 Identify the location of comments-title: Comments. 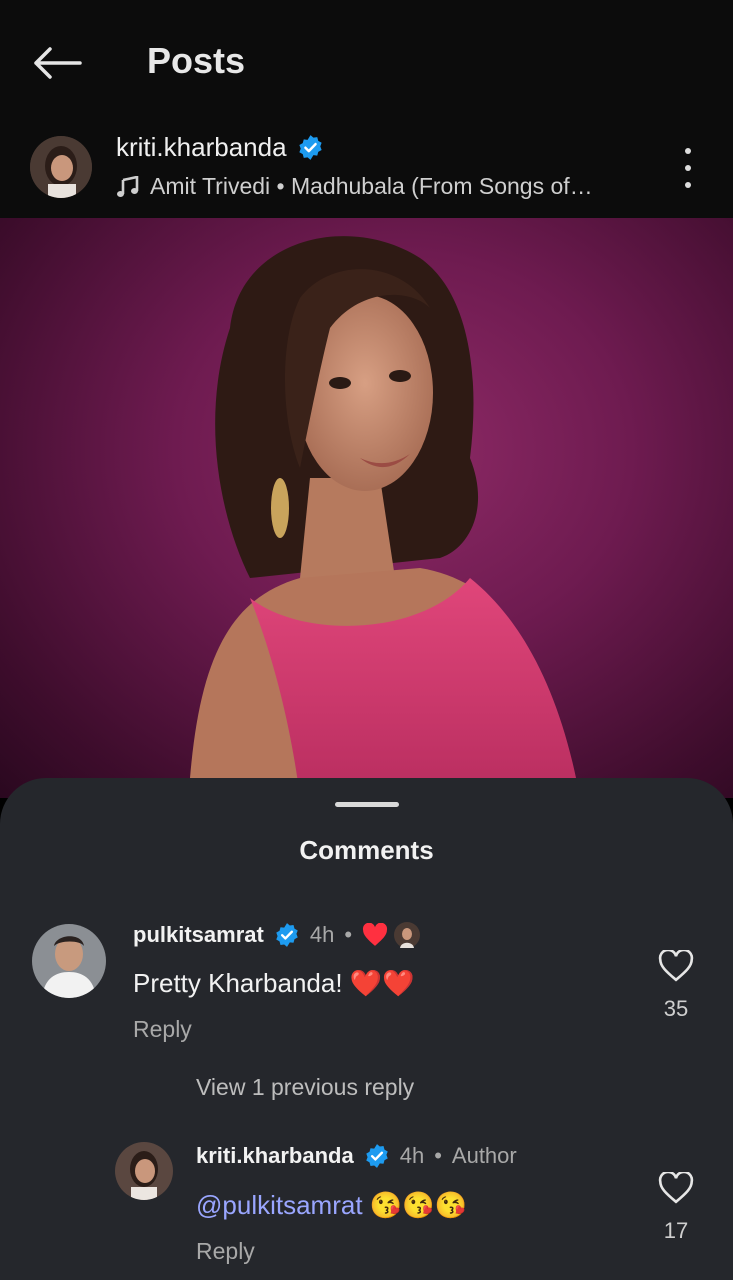
(366, 850).